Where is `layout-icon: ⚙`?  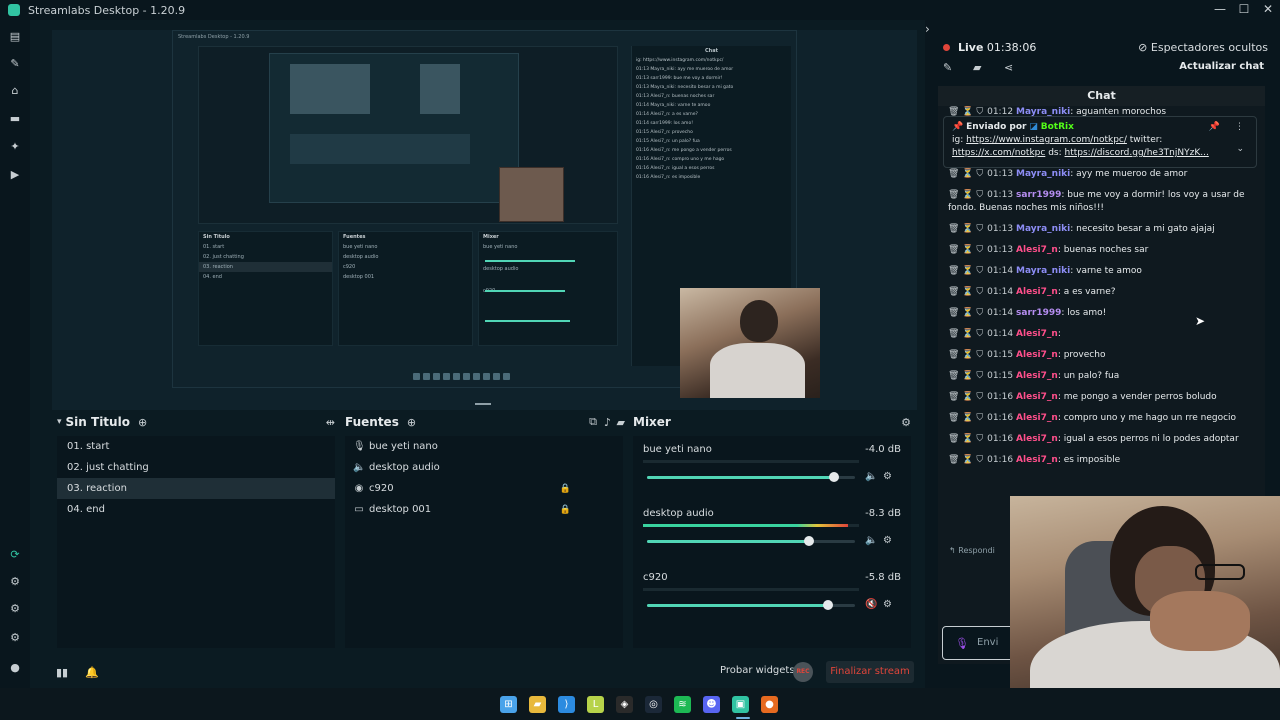 layout-icon: ⚙ is located at coordinates (15, 609).